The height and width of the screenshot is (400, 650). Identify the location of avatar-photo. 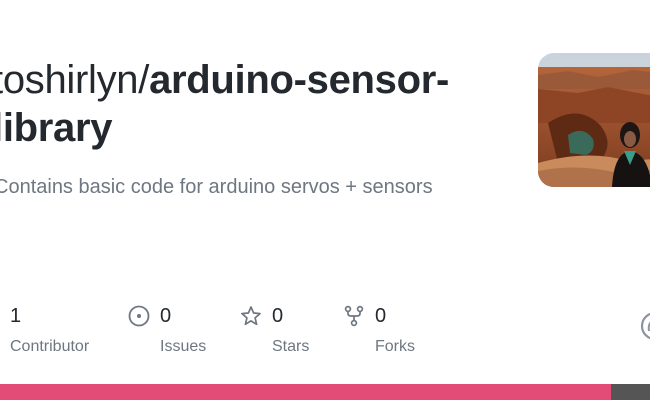
(594, 120).